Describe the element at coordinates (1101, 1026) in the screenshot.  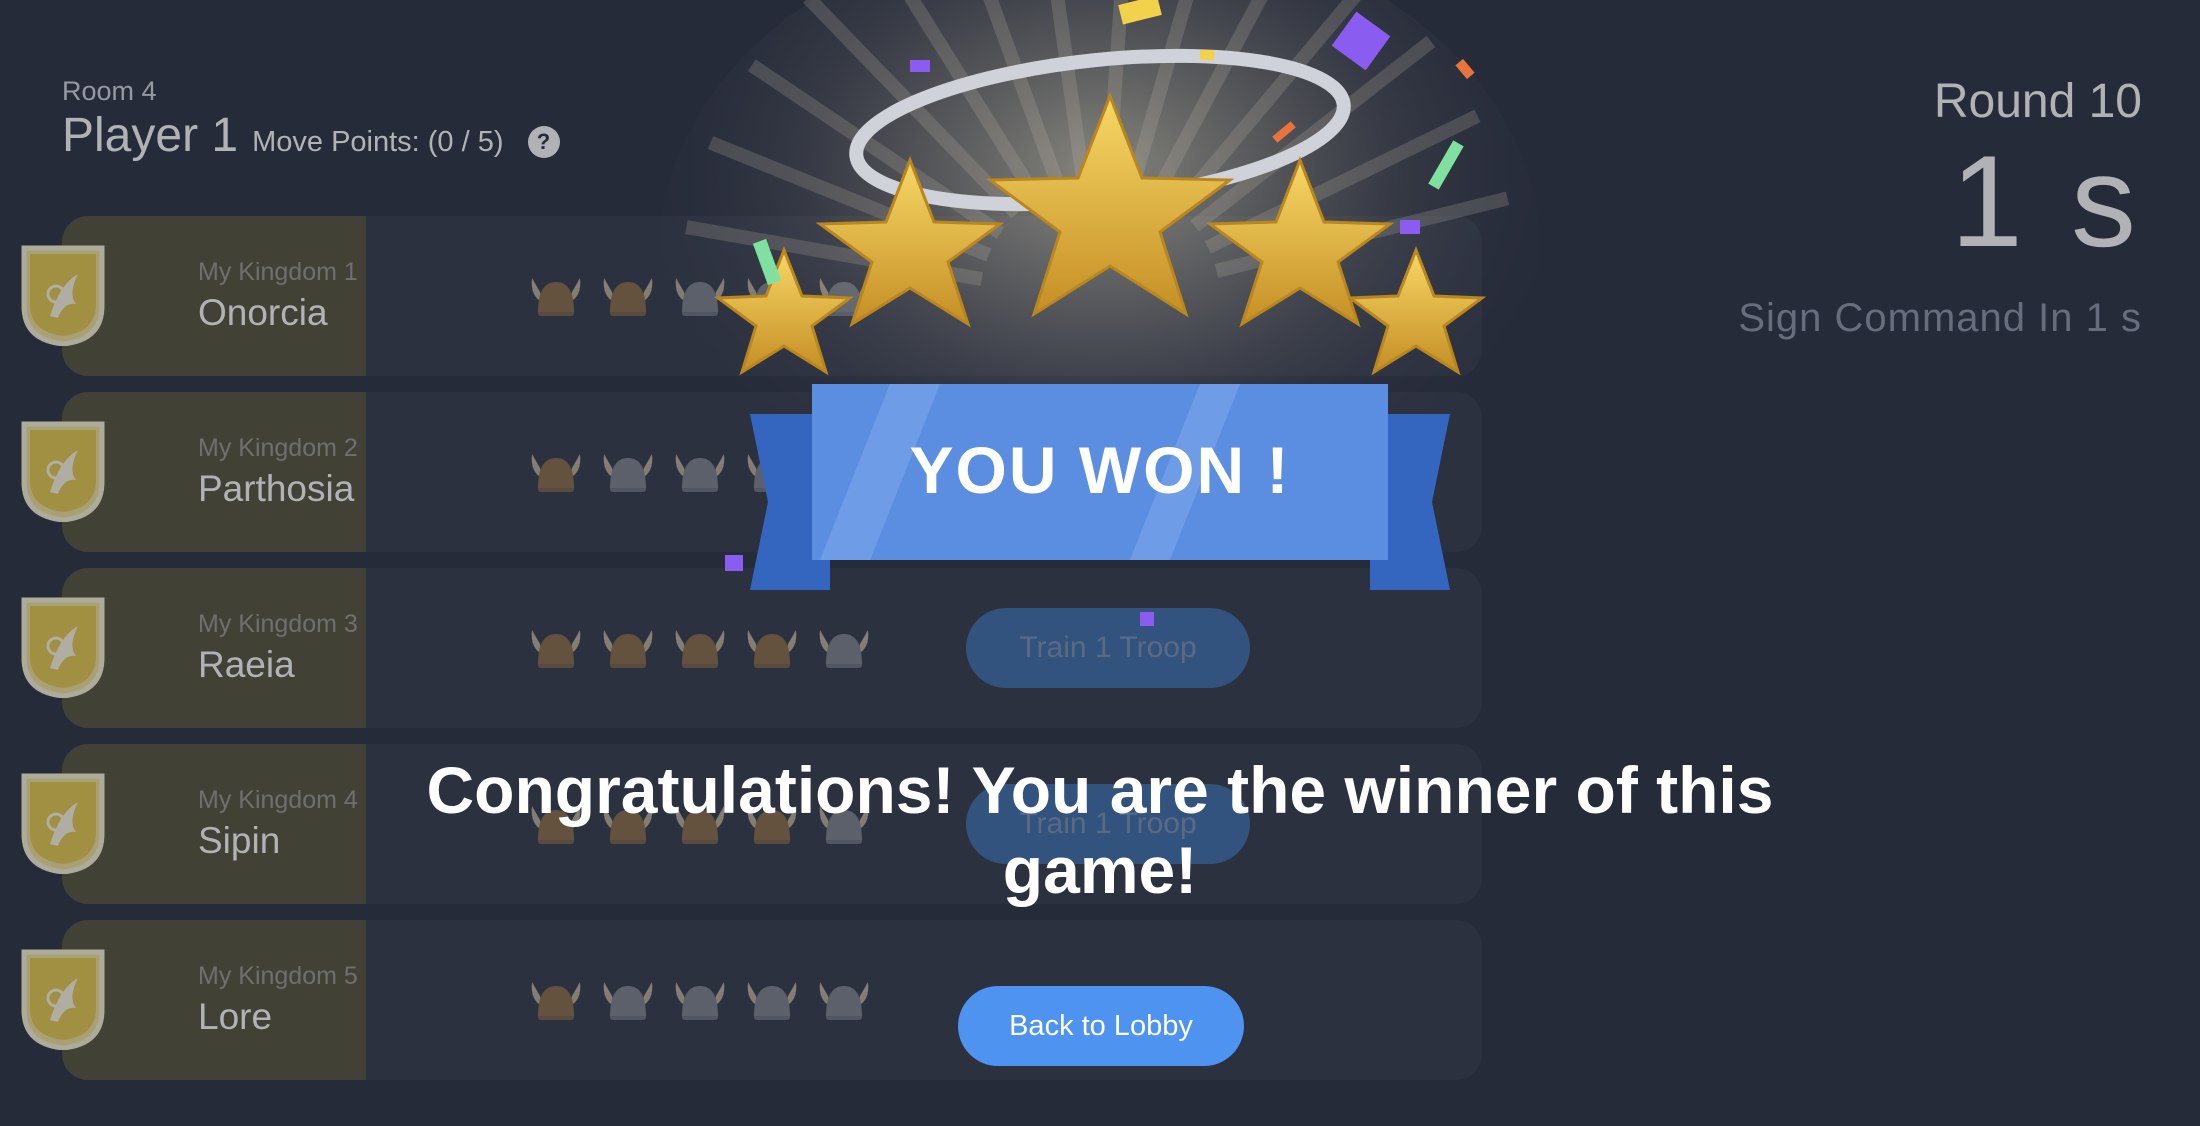
I see `back-to-lobby-button: Back to Lobby` at that location.